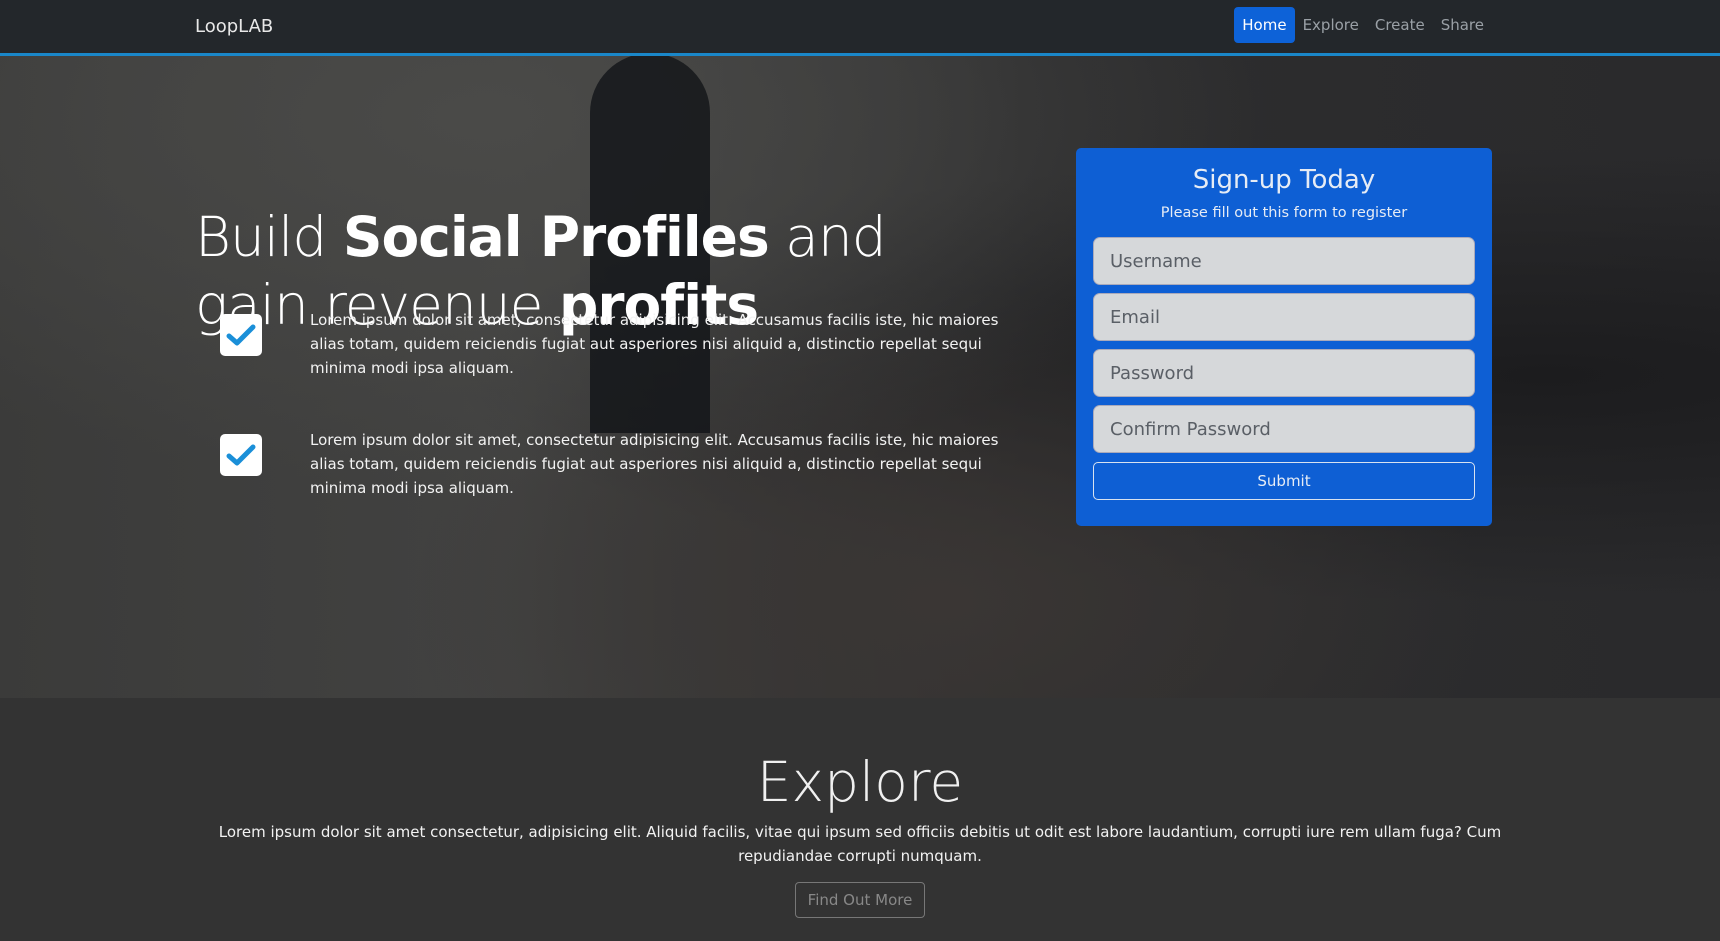 This screenshot has width=1720, height=941. What do you see at coordinates (1400, 25) in the screenshot?
I see `nav-link-create: Create` at bounding box center [1400, 25].